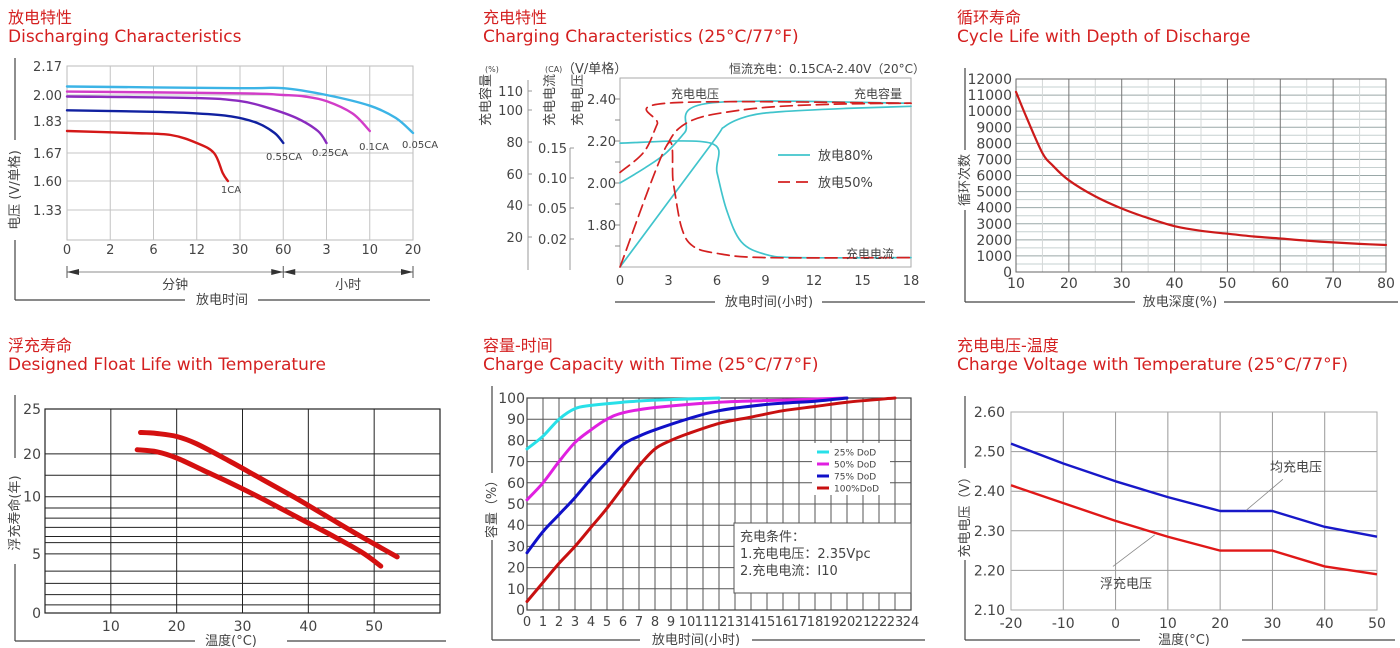  What do you see at coordinates (601, 184) in the screenshot?
I see `voltage-tick-label: 2.00` at bounding box center [601, 184].